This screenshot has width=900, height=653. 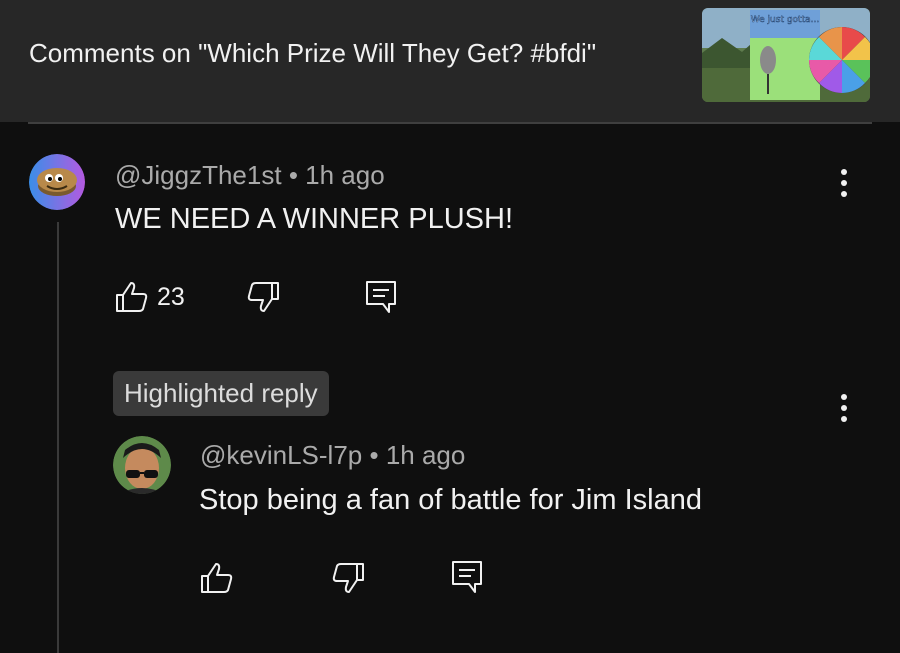 What do you see at coordinates (314, 219) in the screenshot?
I see `comment-text: WE NEED A WINNER PLUSH!` at bounding box center [314, 219].